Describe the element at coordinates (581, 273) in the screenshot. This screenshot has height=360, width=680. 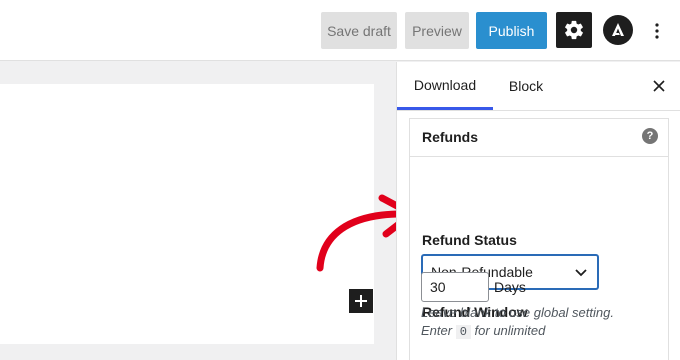
I see `chevron-down-icon` at that location.